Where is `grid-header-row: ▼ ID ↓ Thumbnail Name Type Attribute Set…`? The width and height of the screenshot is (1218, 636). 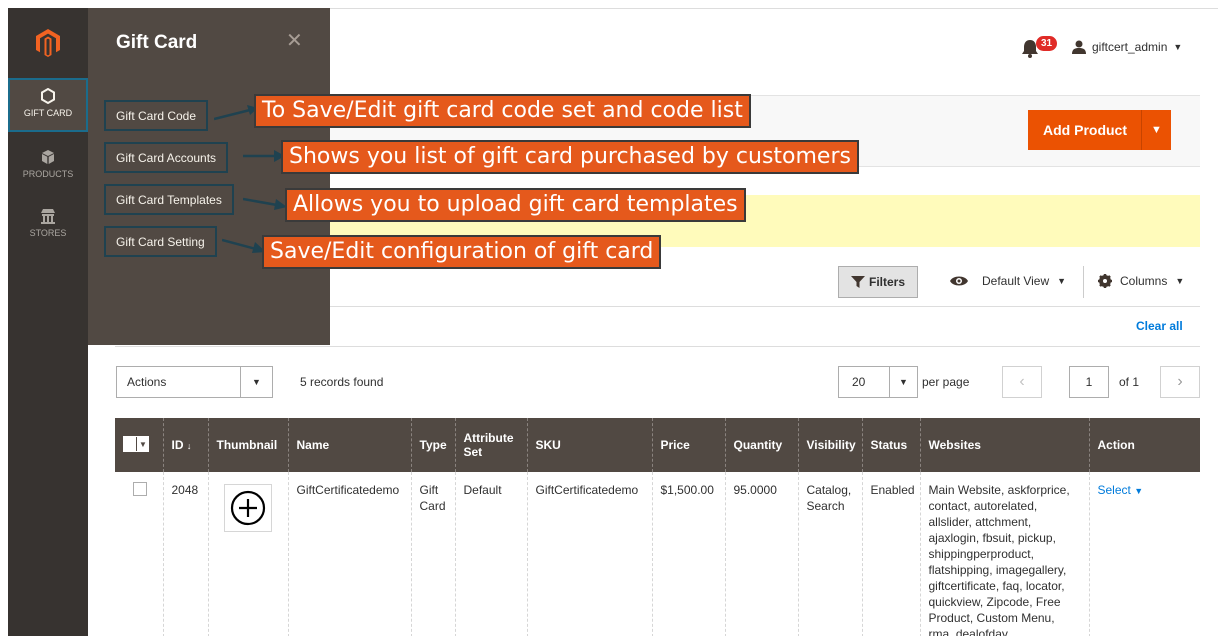 grid-header-row: ▼ ID ↓ Thumbnail Name Type Attribute Set… is located at coordinates (657, 445).